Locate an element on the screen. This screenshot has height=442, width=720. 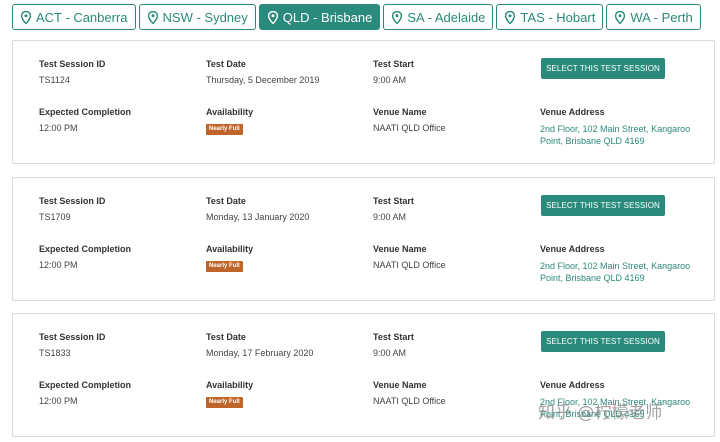
tab-label: NSW - Sydney is located at coordinates (205, 17).